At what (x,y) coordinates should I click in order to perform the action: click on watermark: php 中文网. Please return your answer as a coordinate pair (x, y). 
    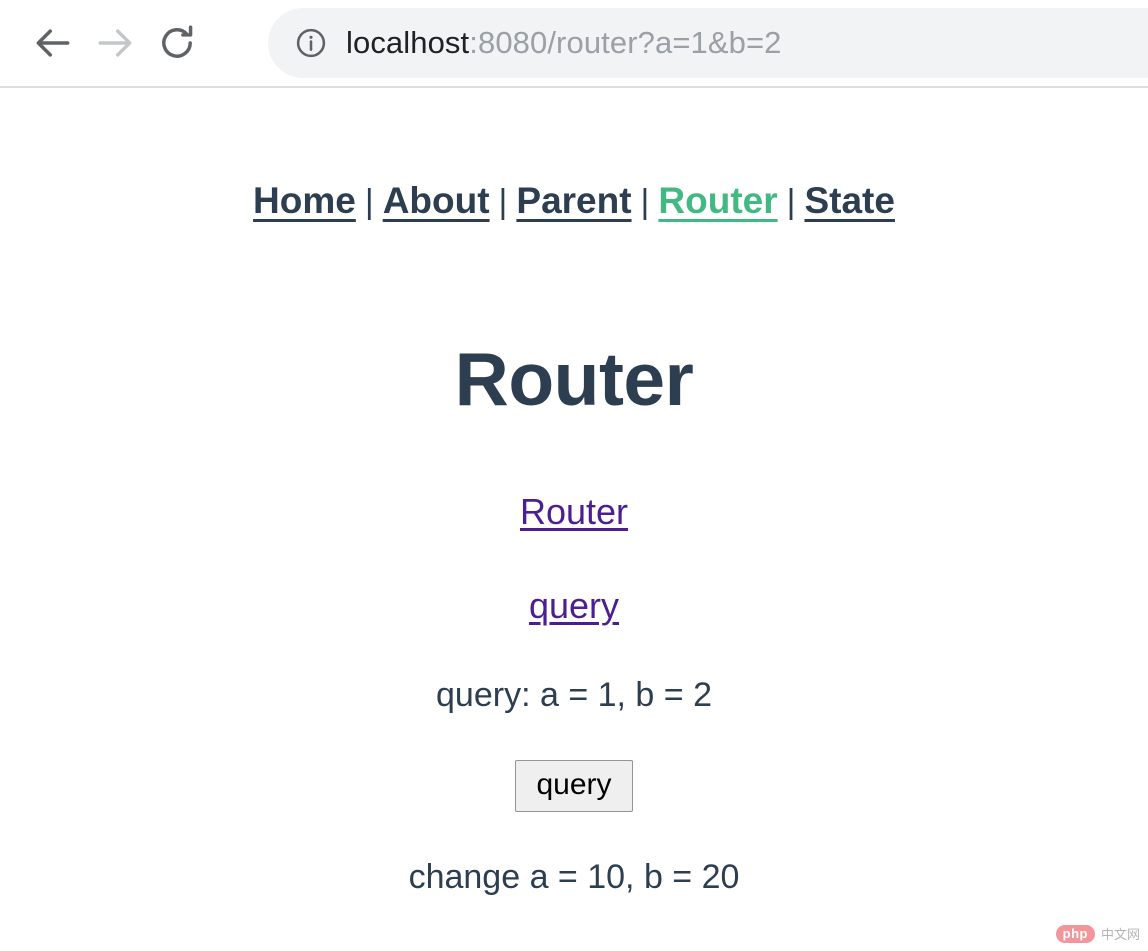
    Looking at the image, I should click on (1097, 934).